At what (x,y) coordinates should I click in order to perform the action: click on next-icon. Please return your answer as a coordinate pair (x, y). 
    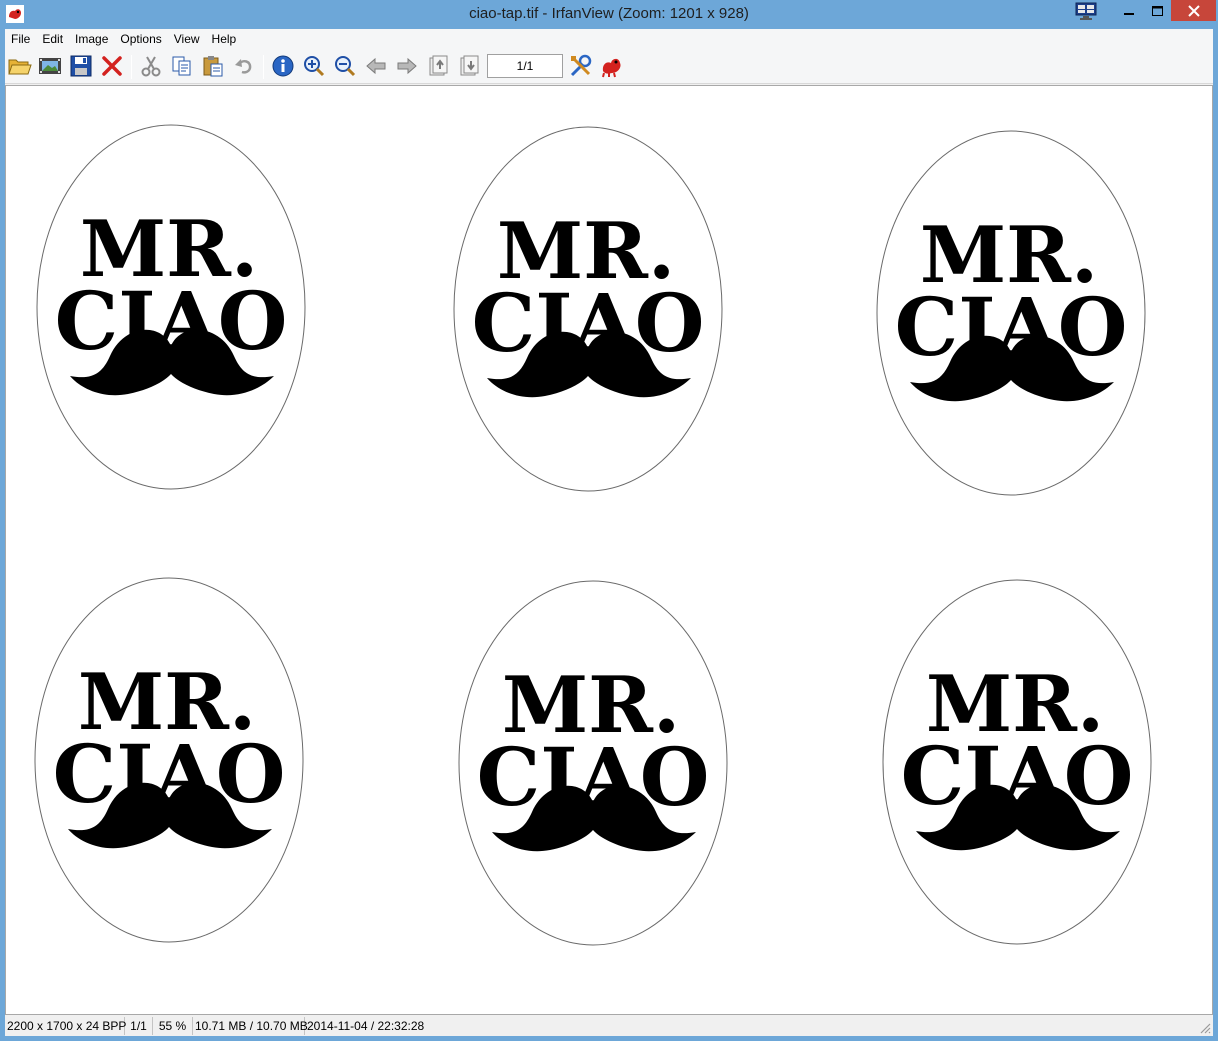
    Looking at the image, I should click on (407, 66).